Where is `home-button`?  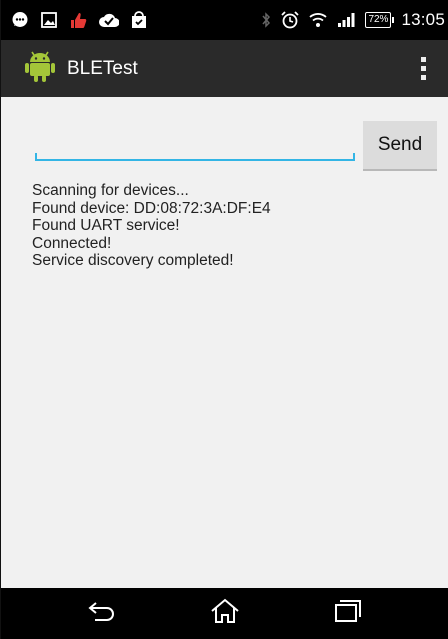 home-button is located at coordinates (225, 614).